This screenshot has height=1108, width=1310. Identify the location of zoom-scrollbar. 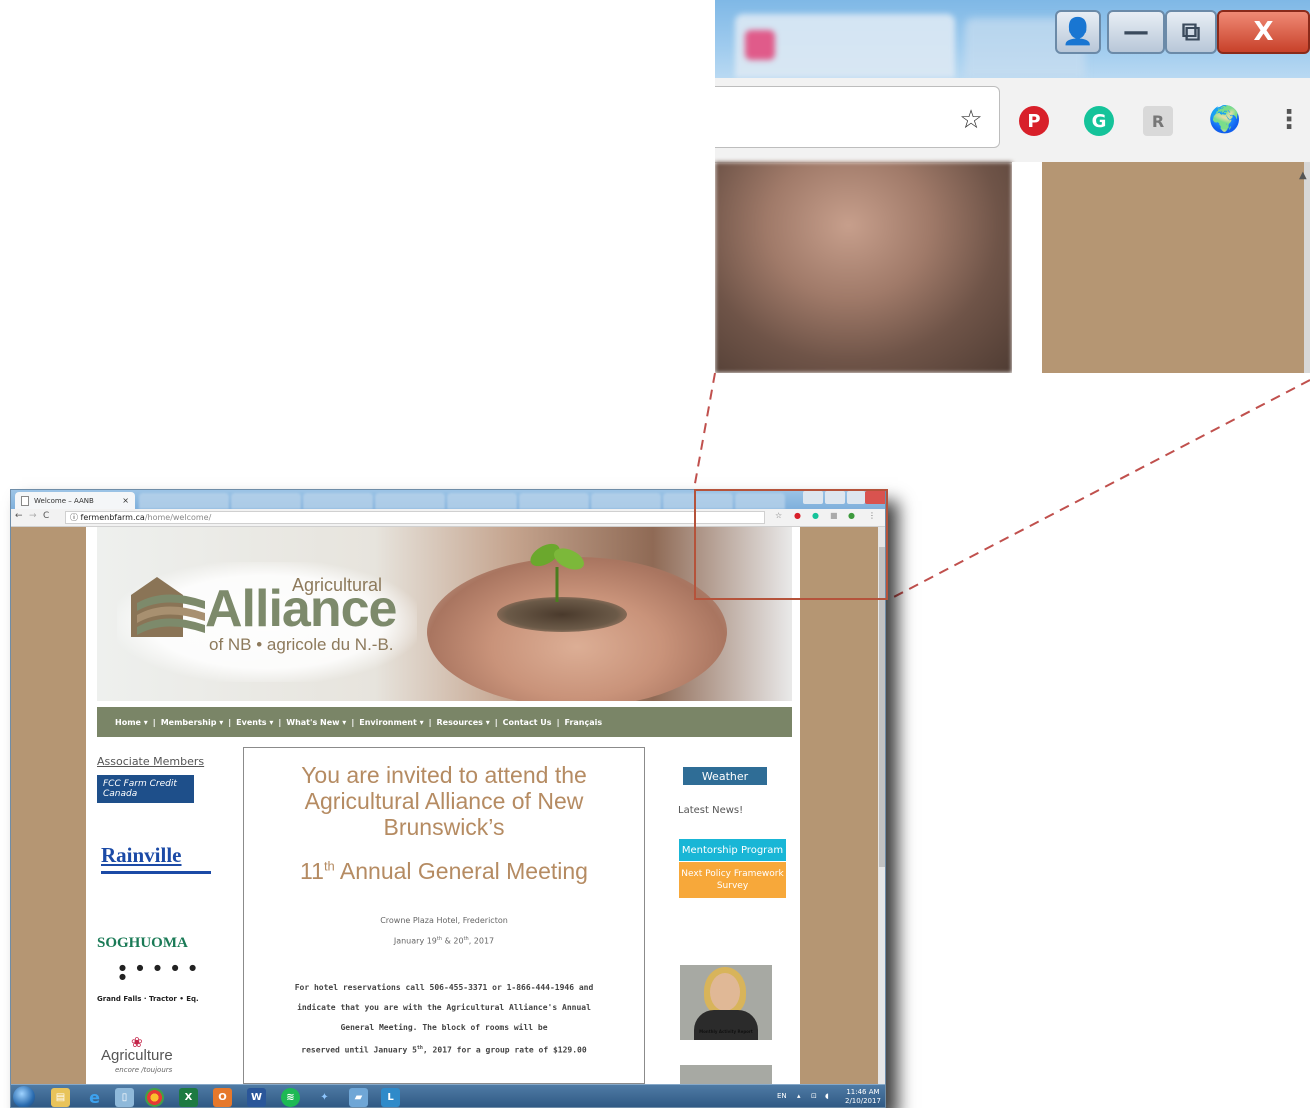
(1307, 267).